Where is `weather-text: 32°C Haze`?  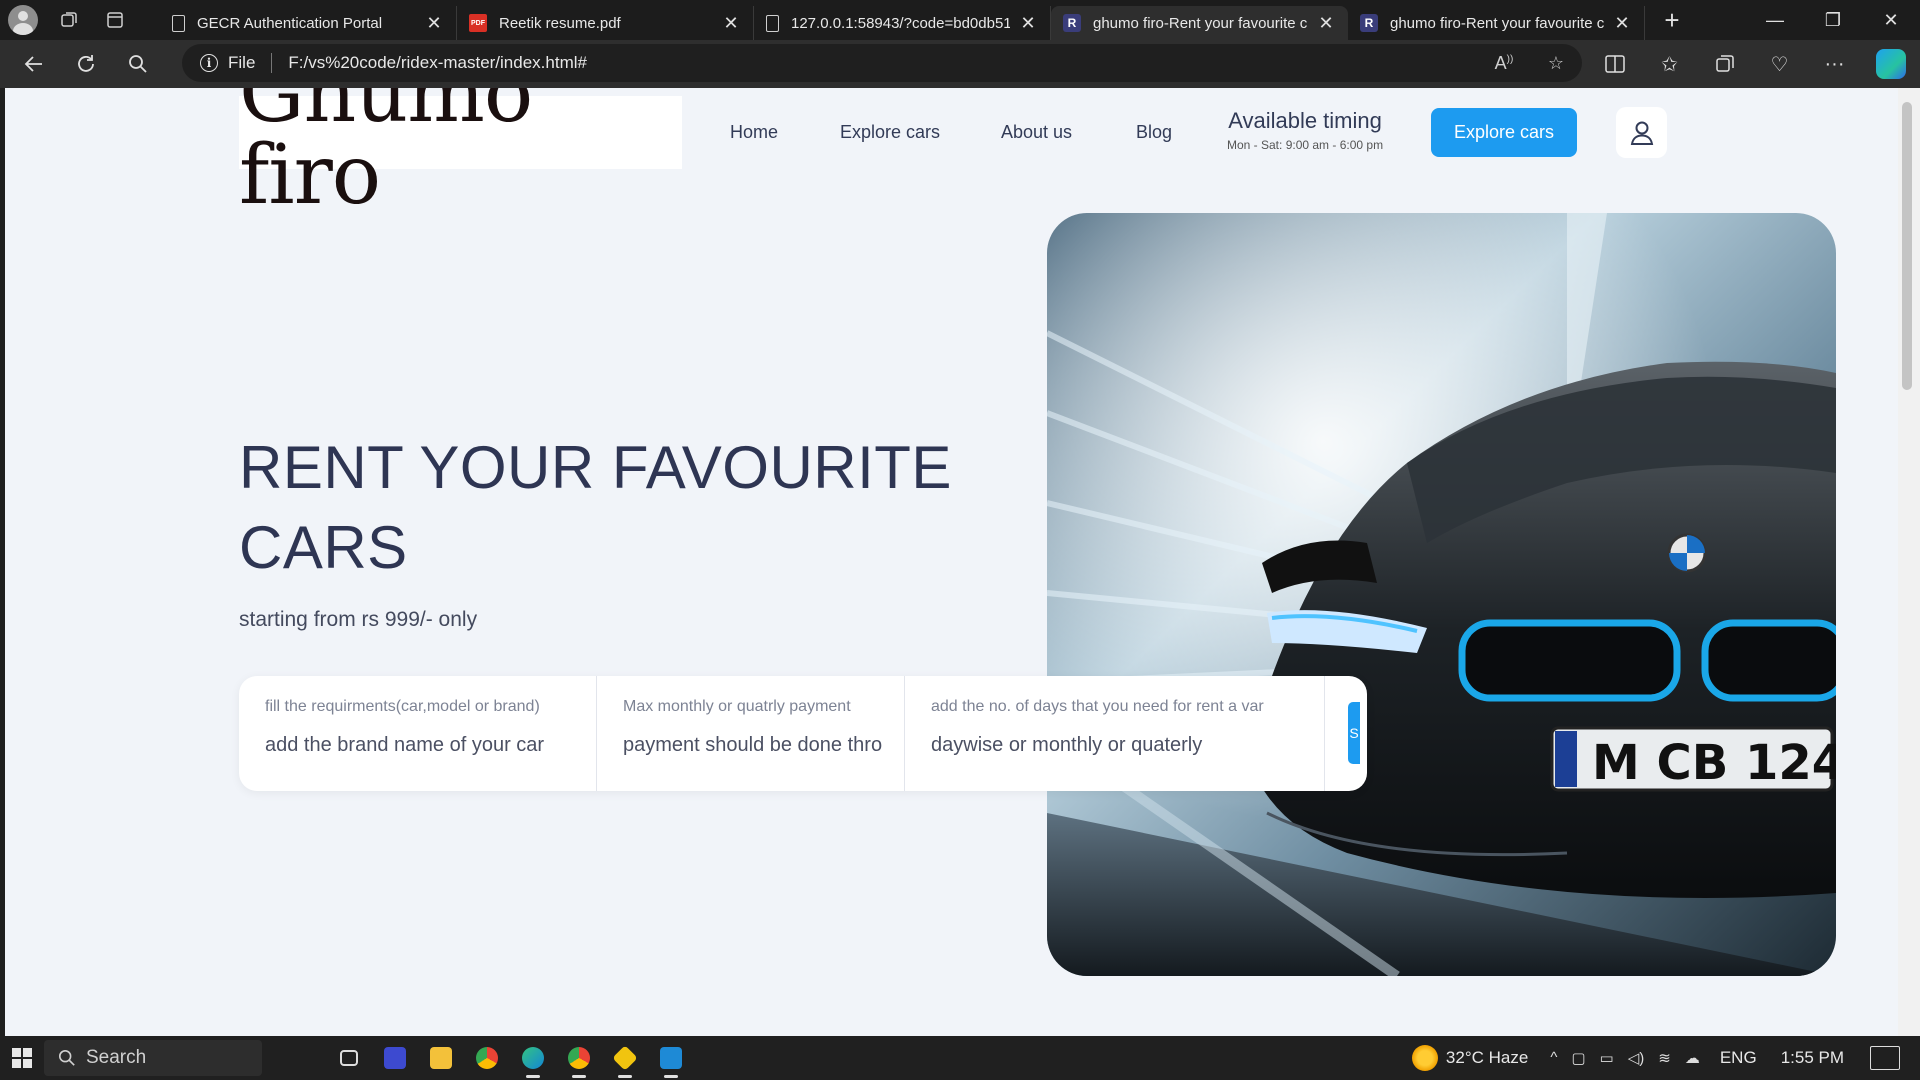 weather-text: 32°C Haze is located at coordinates (1487, 1057).